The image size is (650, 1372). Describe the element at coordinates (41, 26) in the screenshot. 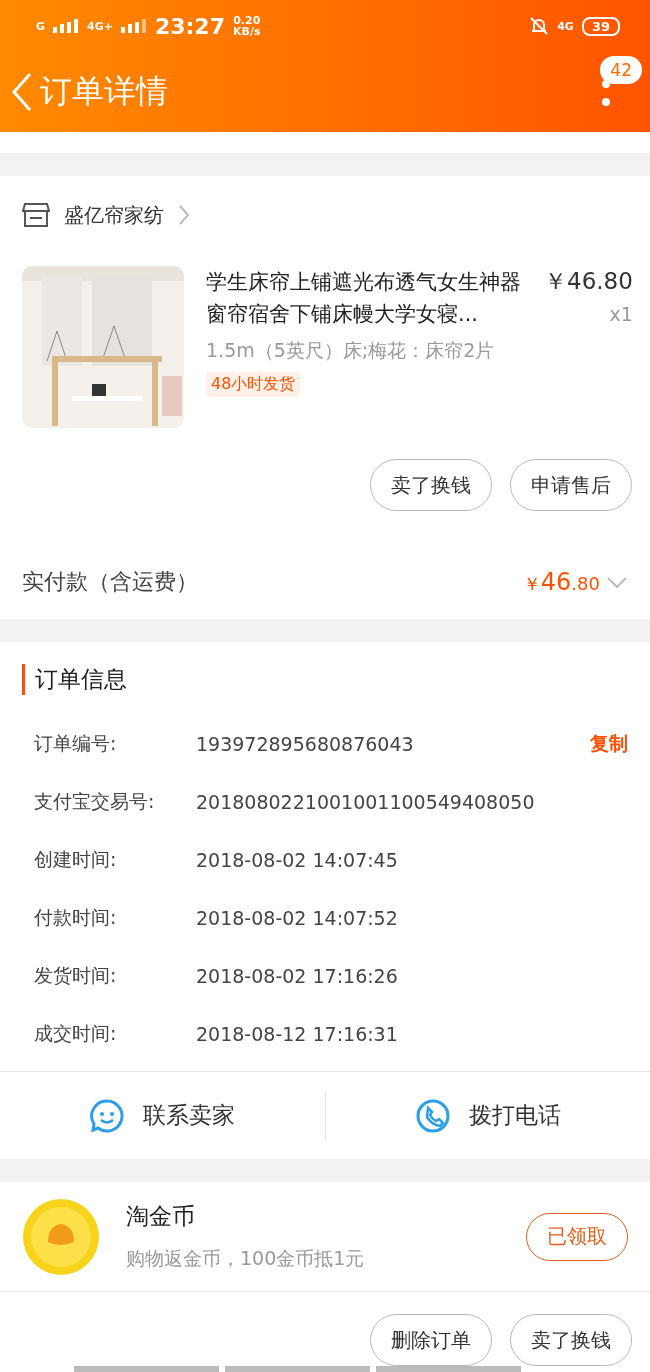

I see `network-label: G` at that location.